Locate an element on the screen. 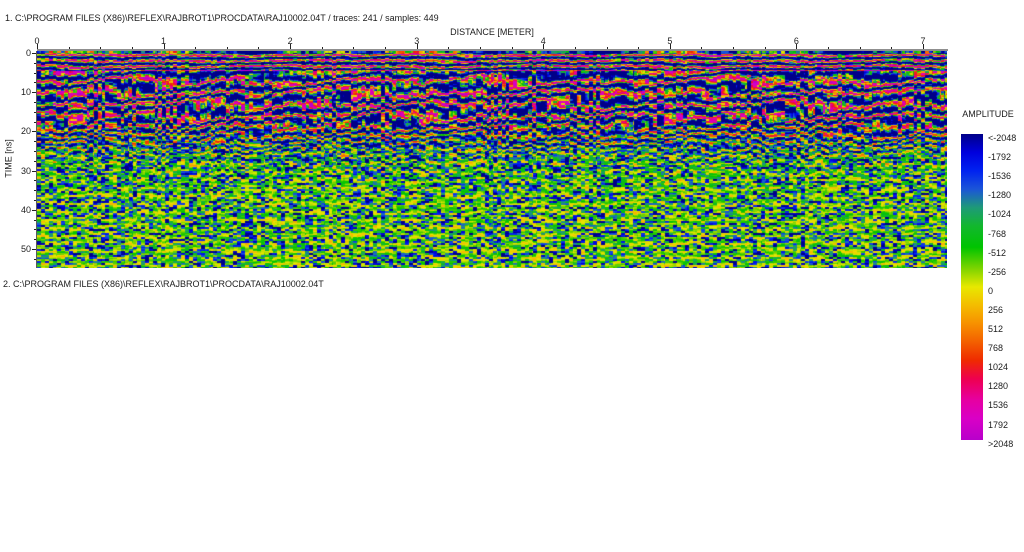 The width and height of the screenshot is (1024, 552). colorbar-label: <-2048 is located at coordinates (1002, 138).